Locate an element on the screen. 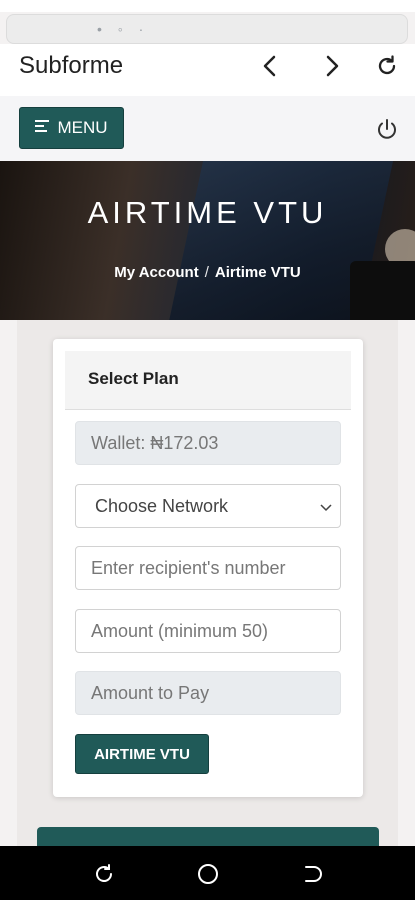  network-select-value: Choose Network is located at coordinates (162, 505).